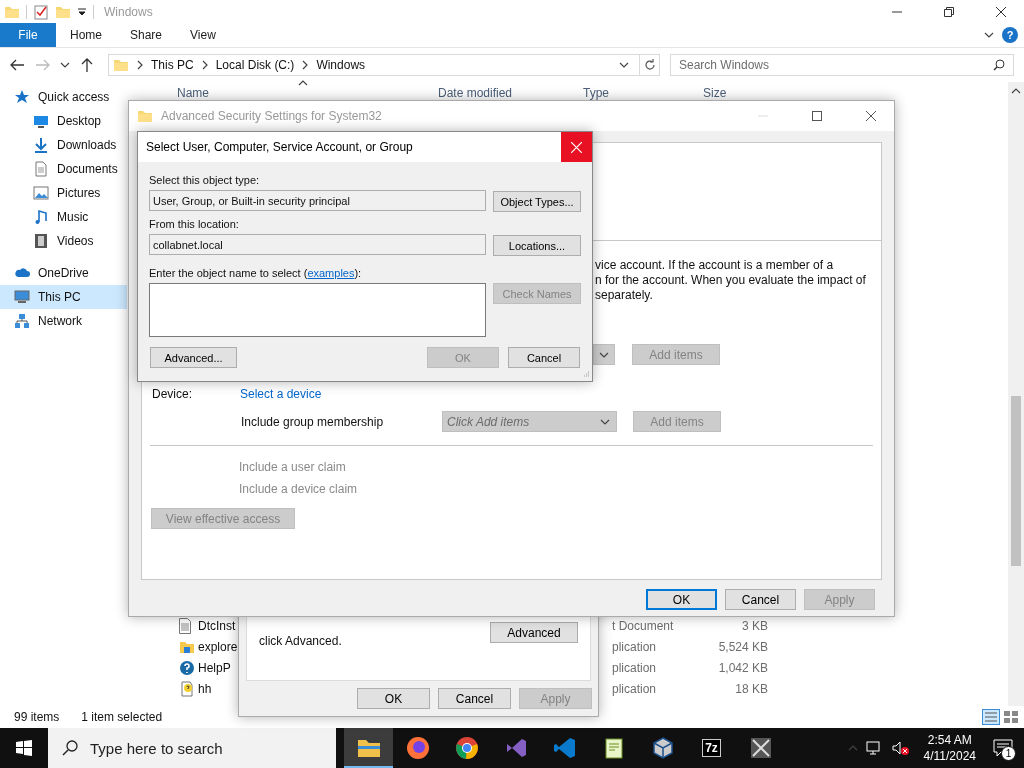 Image resolution: width=1024 pixels, height=768 pixels. What do you see at coordinates (192, 748) in the screenshot?
I see `taskbar-search-field: Type here to search` at bounding box center [192, 748].